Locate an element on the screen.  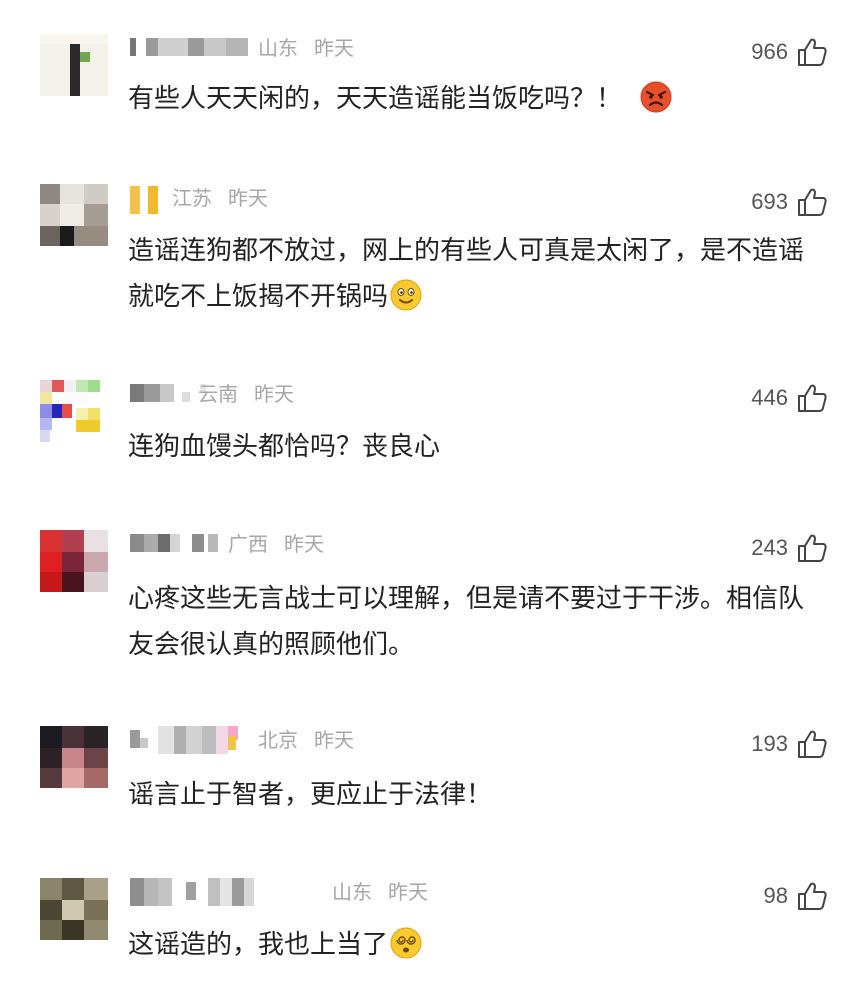
comment-text: 心疼这些无言战士可以理解，但是请不要过于干涉。相信队友会很认真的照顾他们。 is located at coordinates (478, 622).